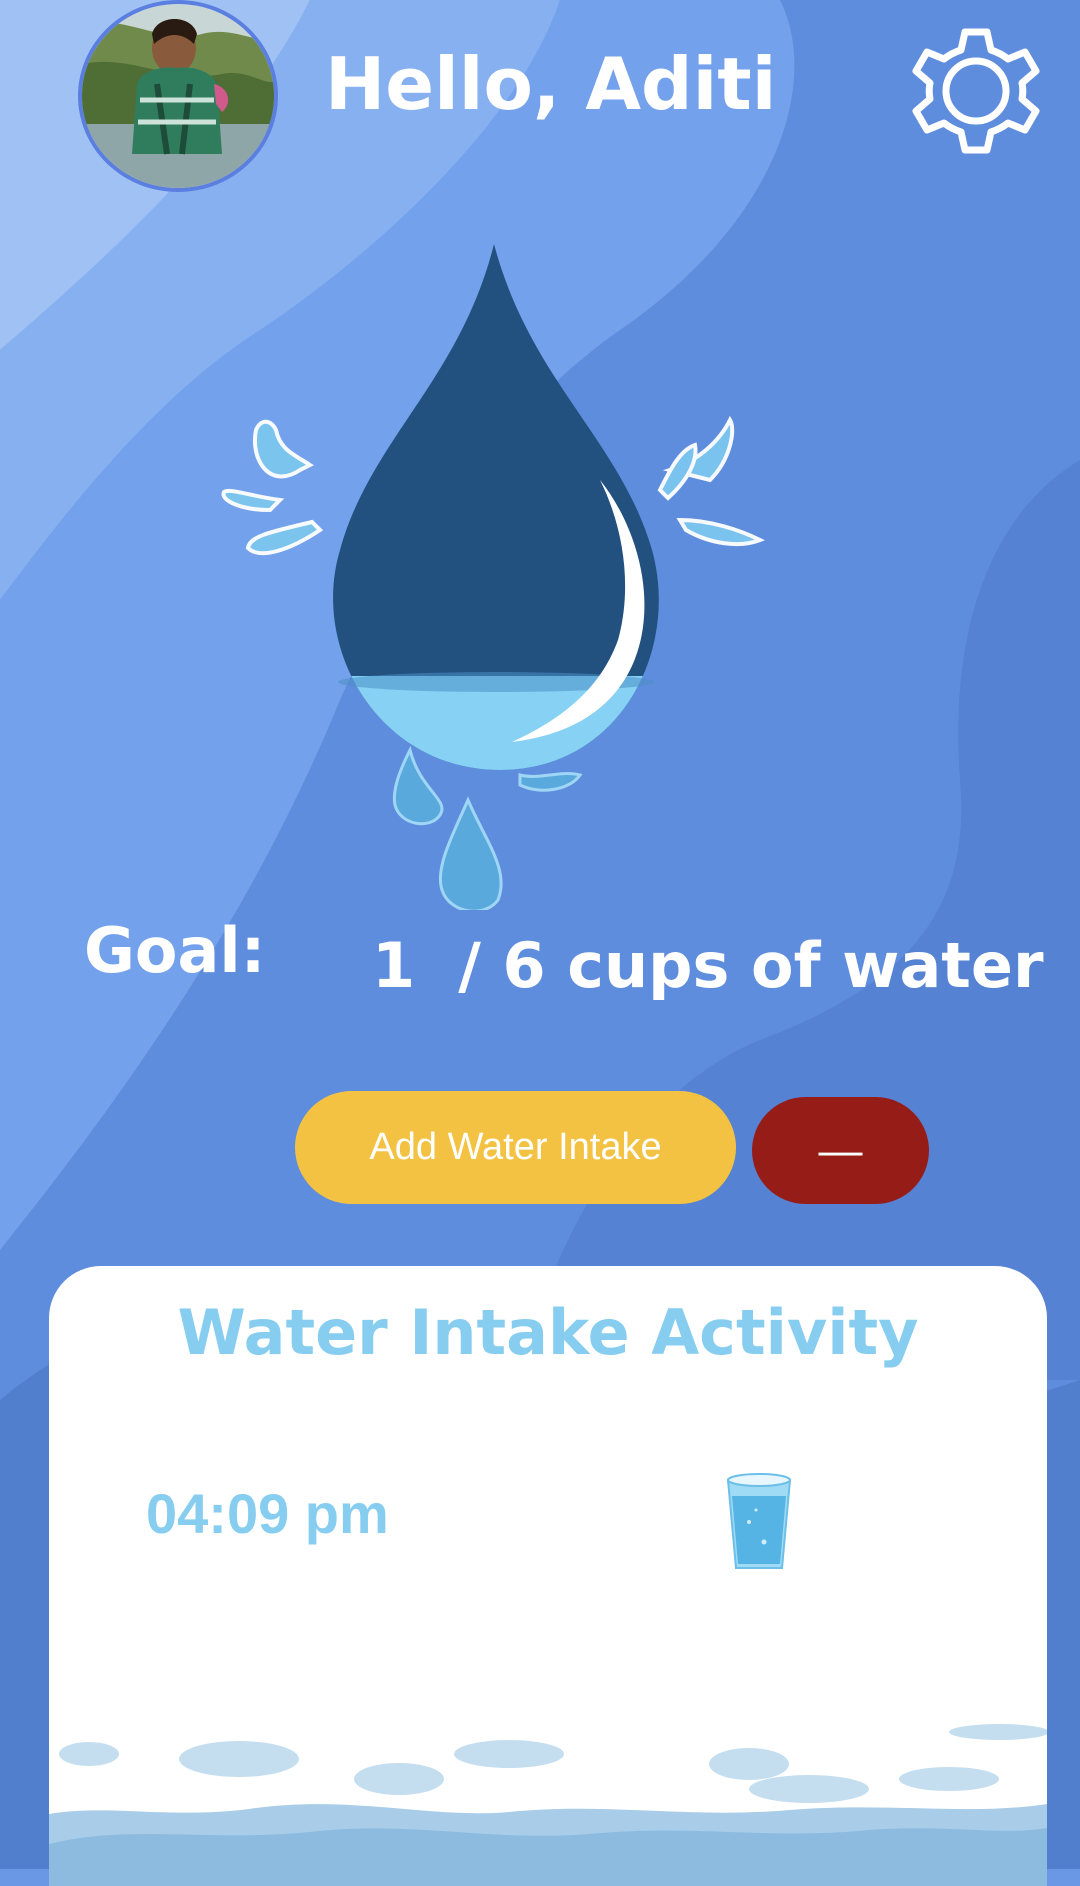 This screenshot has height=1886, width=1080. I want to click on water-glass-icon, so click(759, 1521).